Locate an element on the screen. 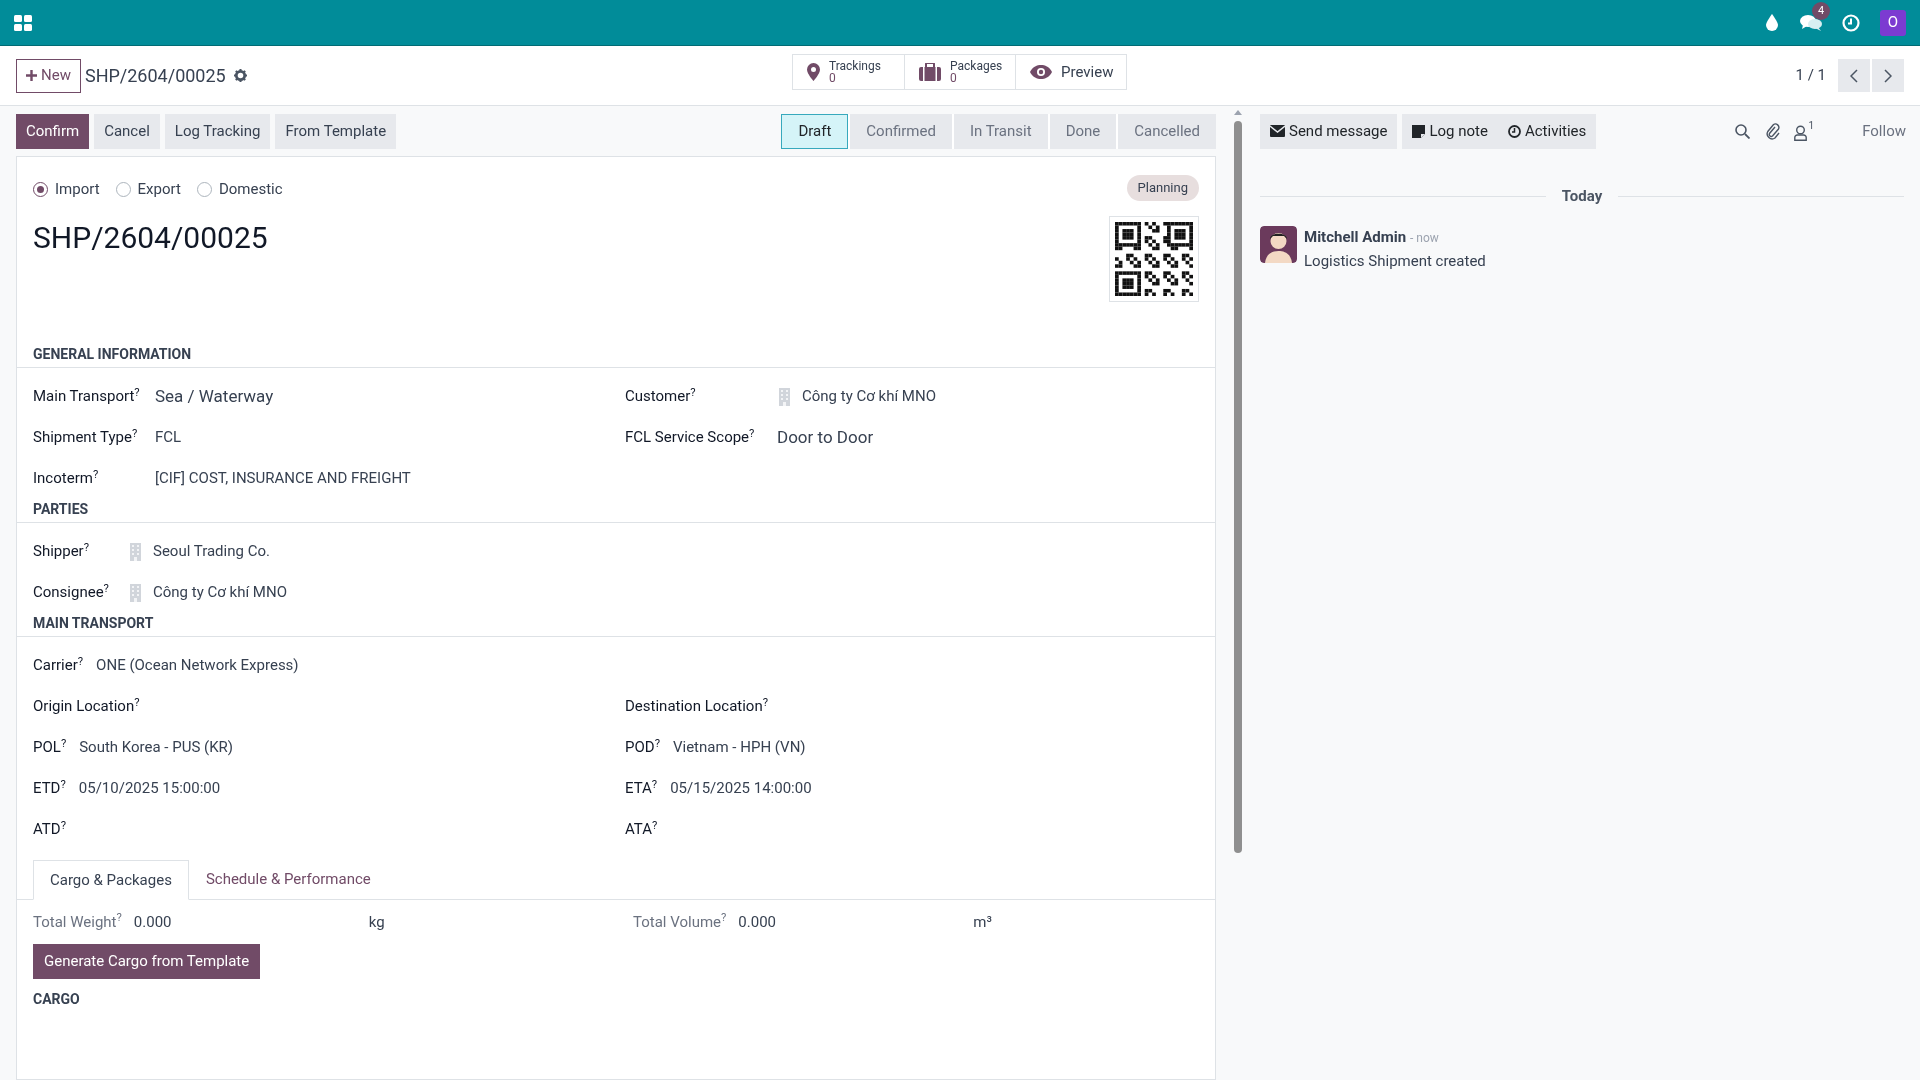  radio-option: Import is located at coordinates (66, 189).